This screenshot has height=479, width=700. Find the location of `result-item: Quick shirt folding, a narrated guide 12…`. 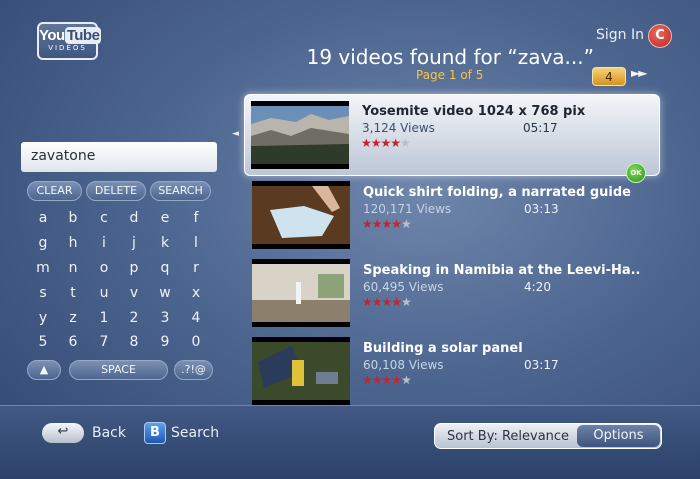

result-item: Quick shirt folding, a narrated guide 12… is located at coordinates (453, 215).